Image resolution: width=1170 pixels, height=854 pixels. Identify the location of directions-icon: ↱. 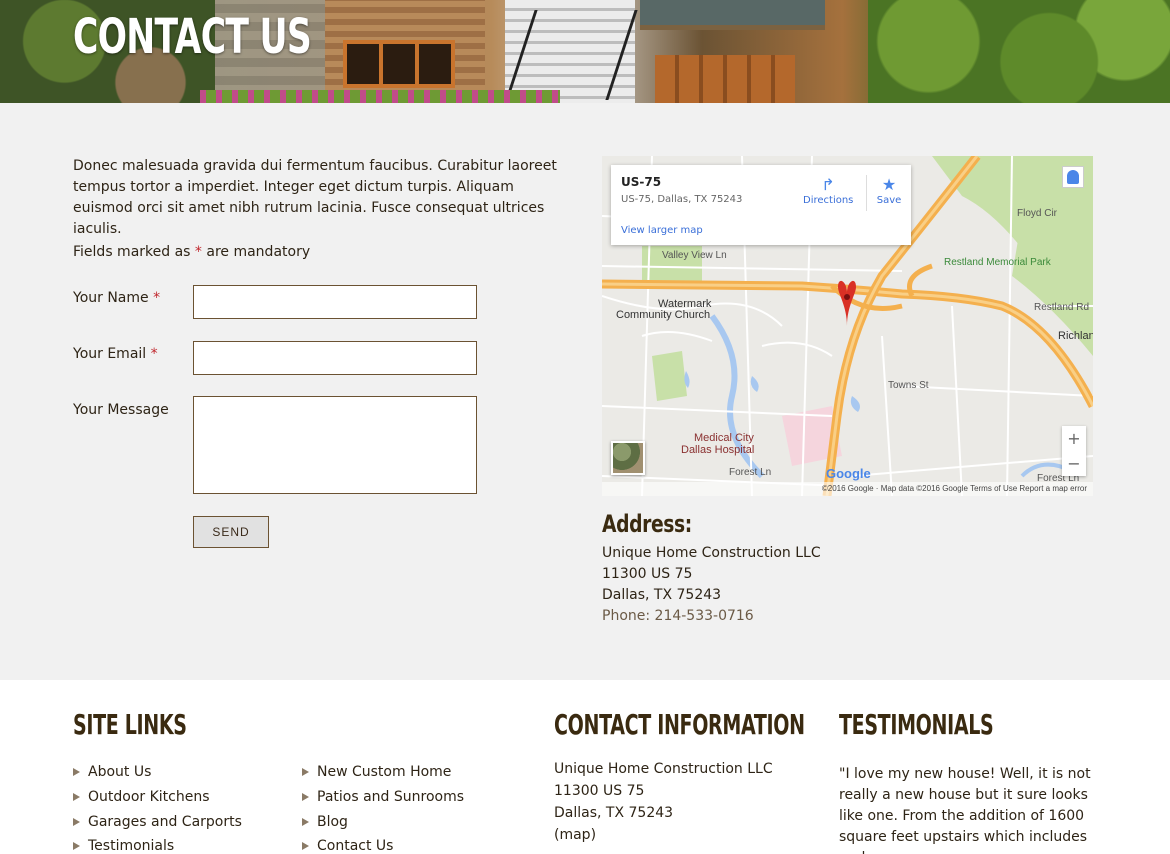
(828, 184).